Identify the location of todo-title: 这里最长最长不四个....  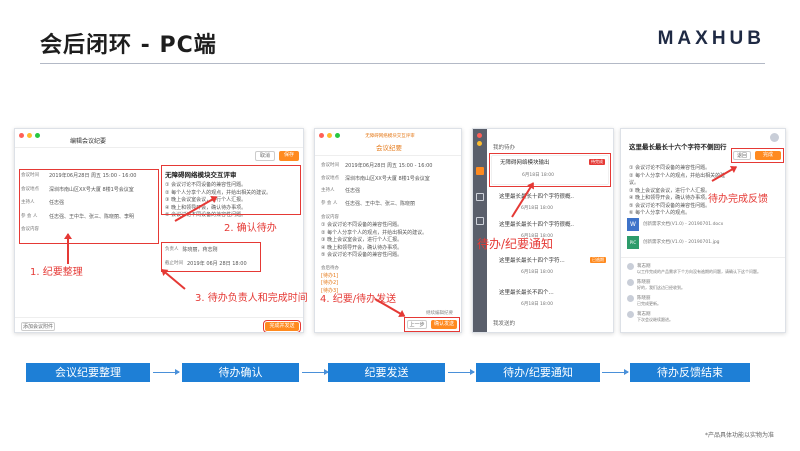
(526, 293).